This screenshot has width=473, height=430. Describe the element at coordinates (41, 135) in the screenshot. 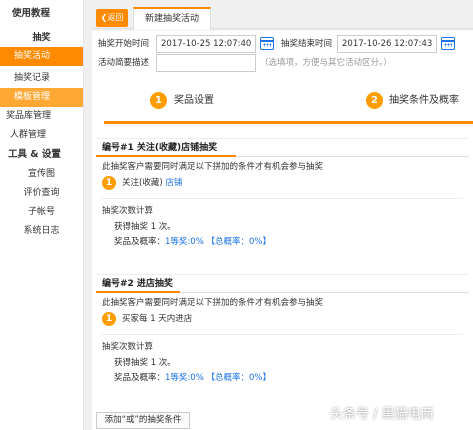

I see `sidebar-item-crowd: 人群管理` at that location.